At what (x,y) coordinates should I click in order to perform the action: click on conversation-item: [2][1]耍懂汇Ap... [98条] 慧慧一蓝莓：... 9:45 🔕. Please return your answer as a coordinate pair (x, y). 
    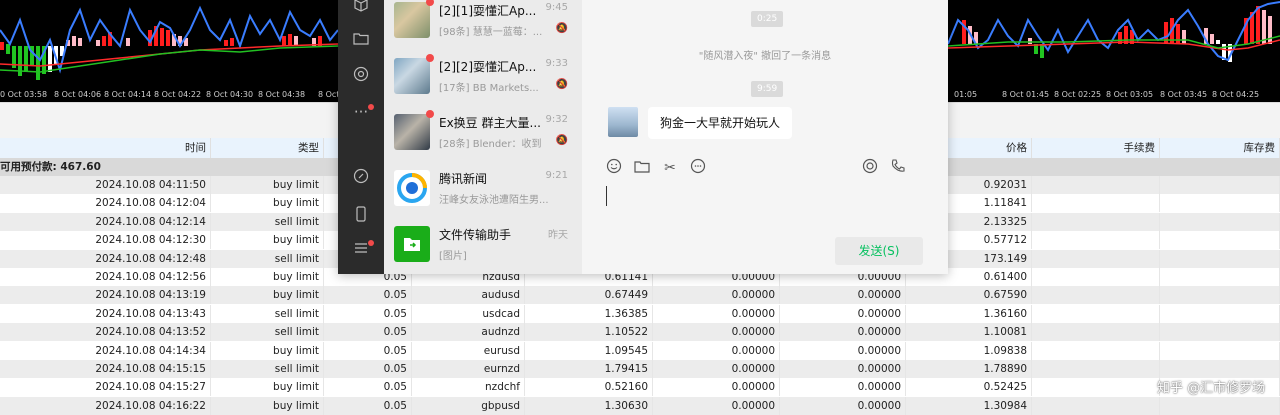
    Looking at the image, I should click on (483, 24).